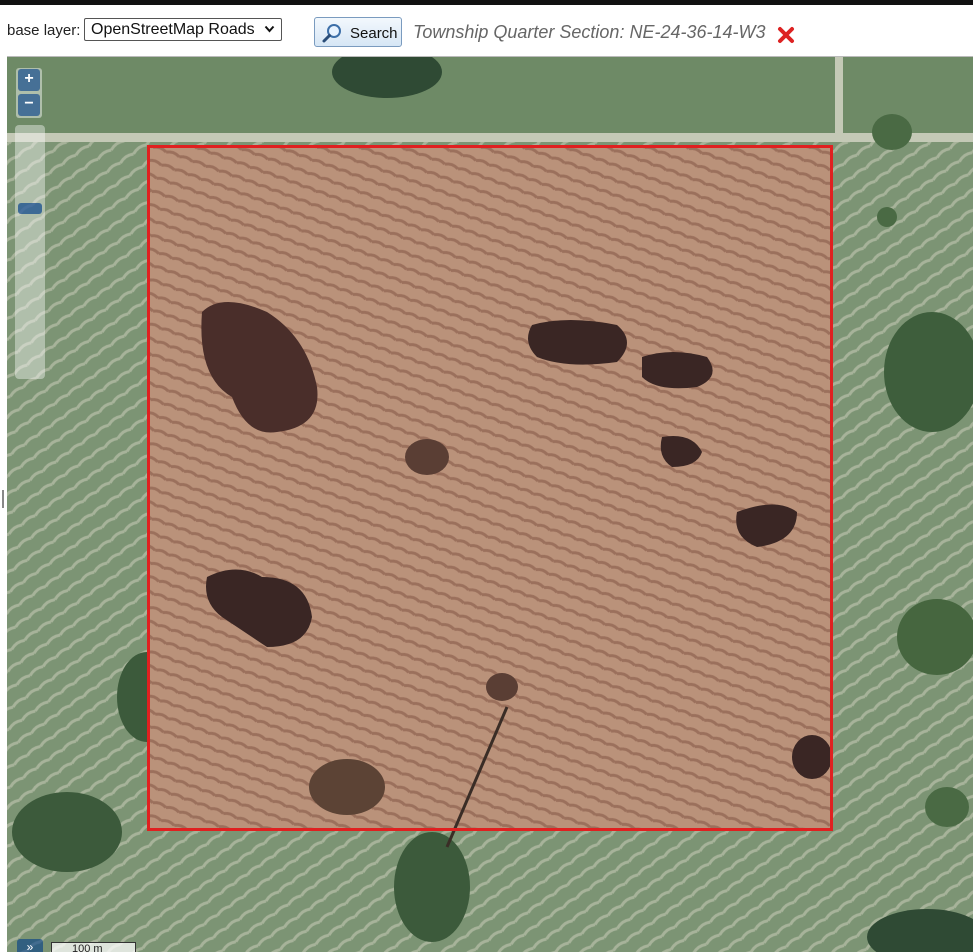 Image resolution: width=973 pixels, height=952 pixels. I want to click on zoom-in-button: +, so click(29, 80).